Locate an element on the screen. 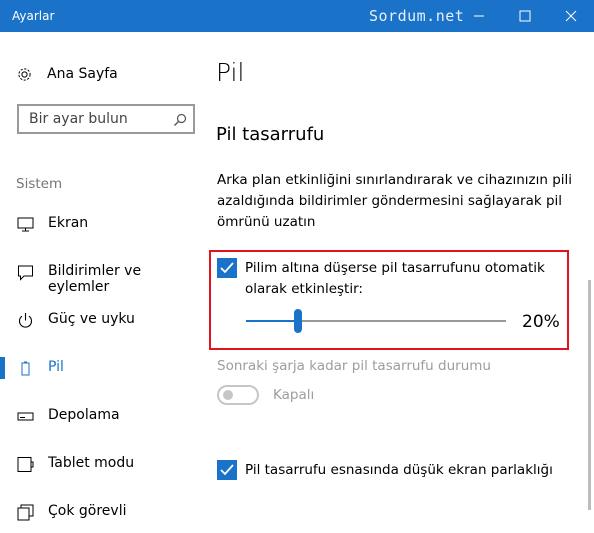  slider-thumb is located at coordinates (298, 321).